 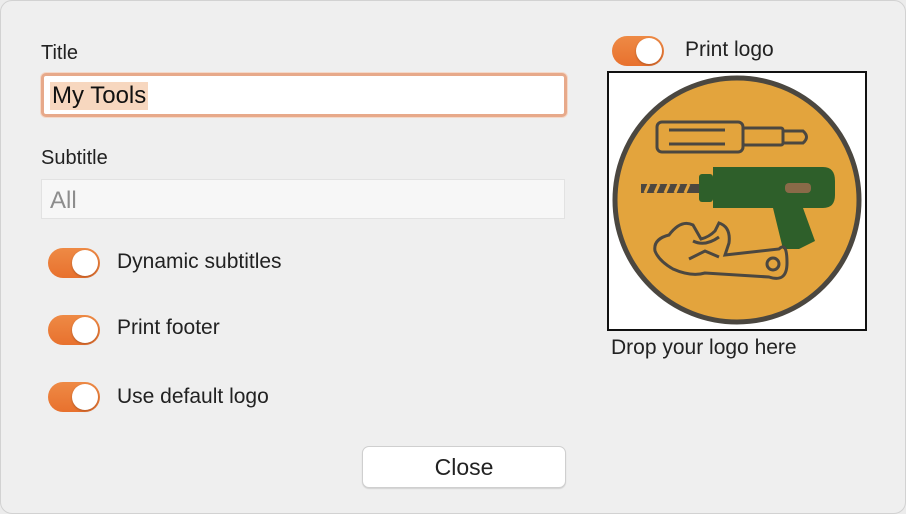 I want to click on dynamic-subtitles-toggle, so click(x=74, y=263).